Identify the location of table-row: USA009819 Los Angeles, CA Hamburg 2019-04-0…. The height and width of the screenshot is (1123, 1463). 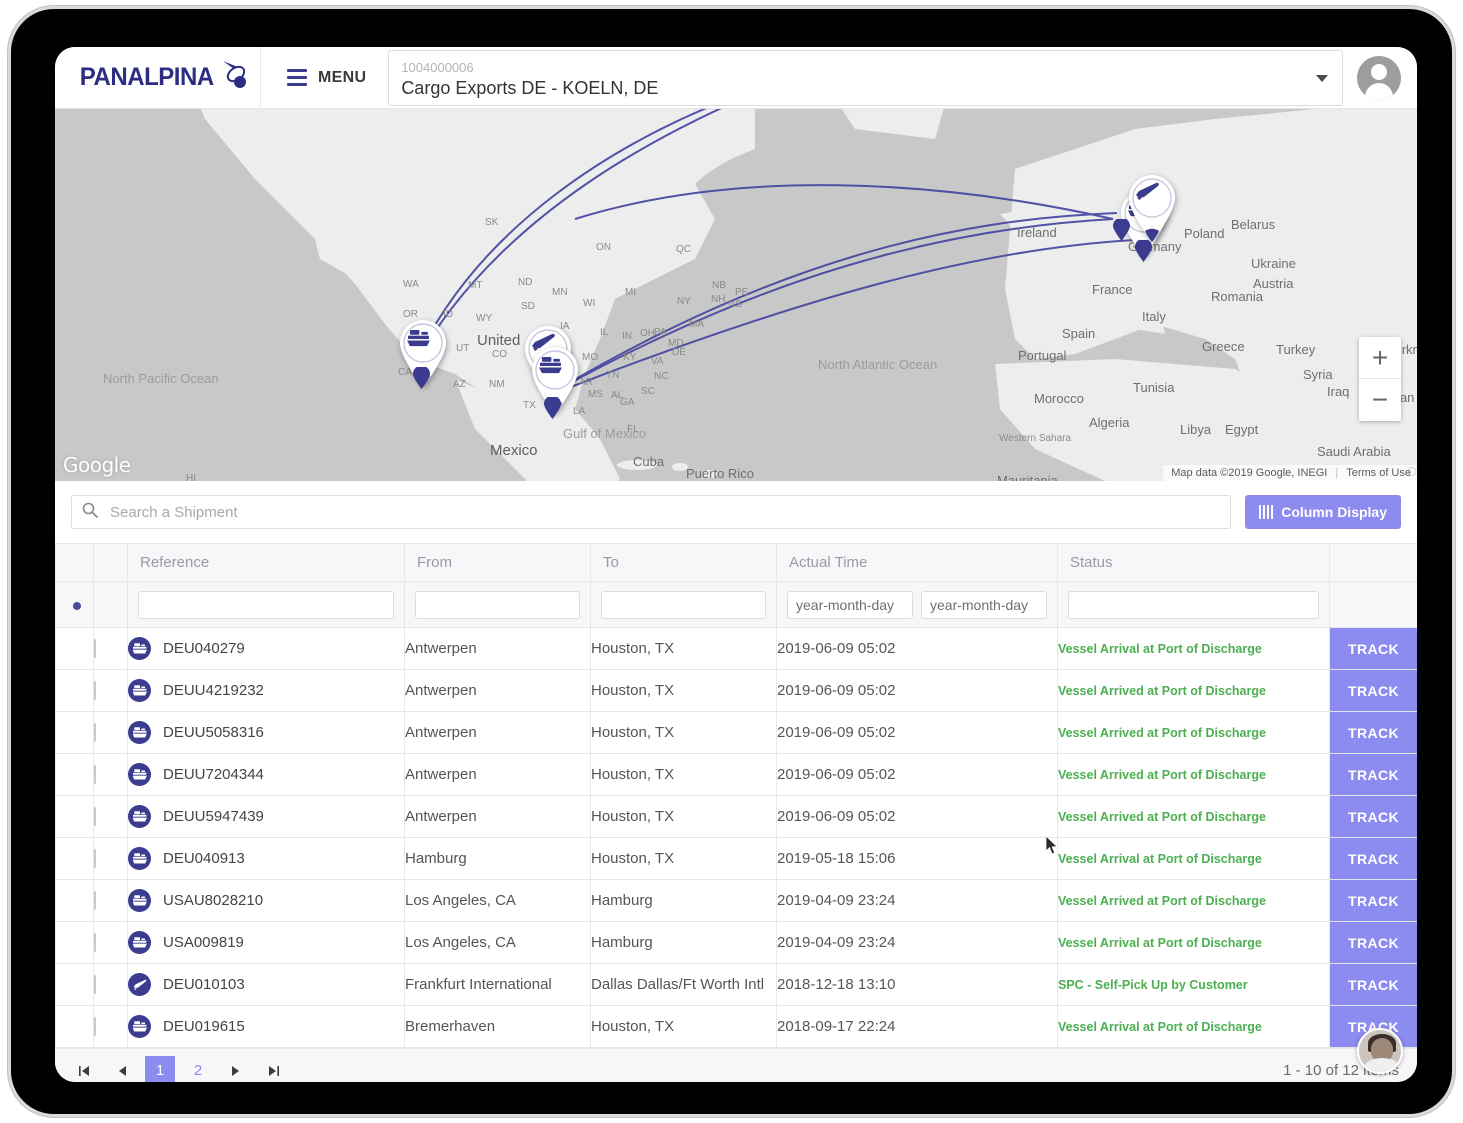
(736, 942).